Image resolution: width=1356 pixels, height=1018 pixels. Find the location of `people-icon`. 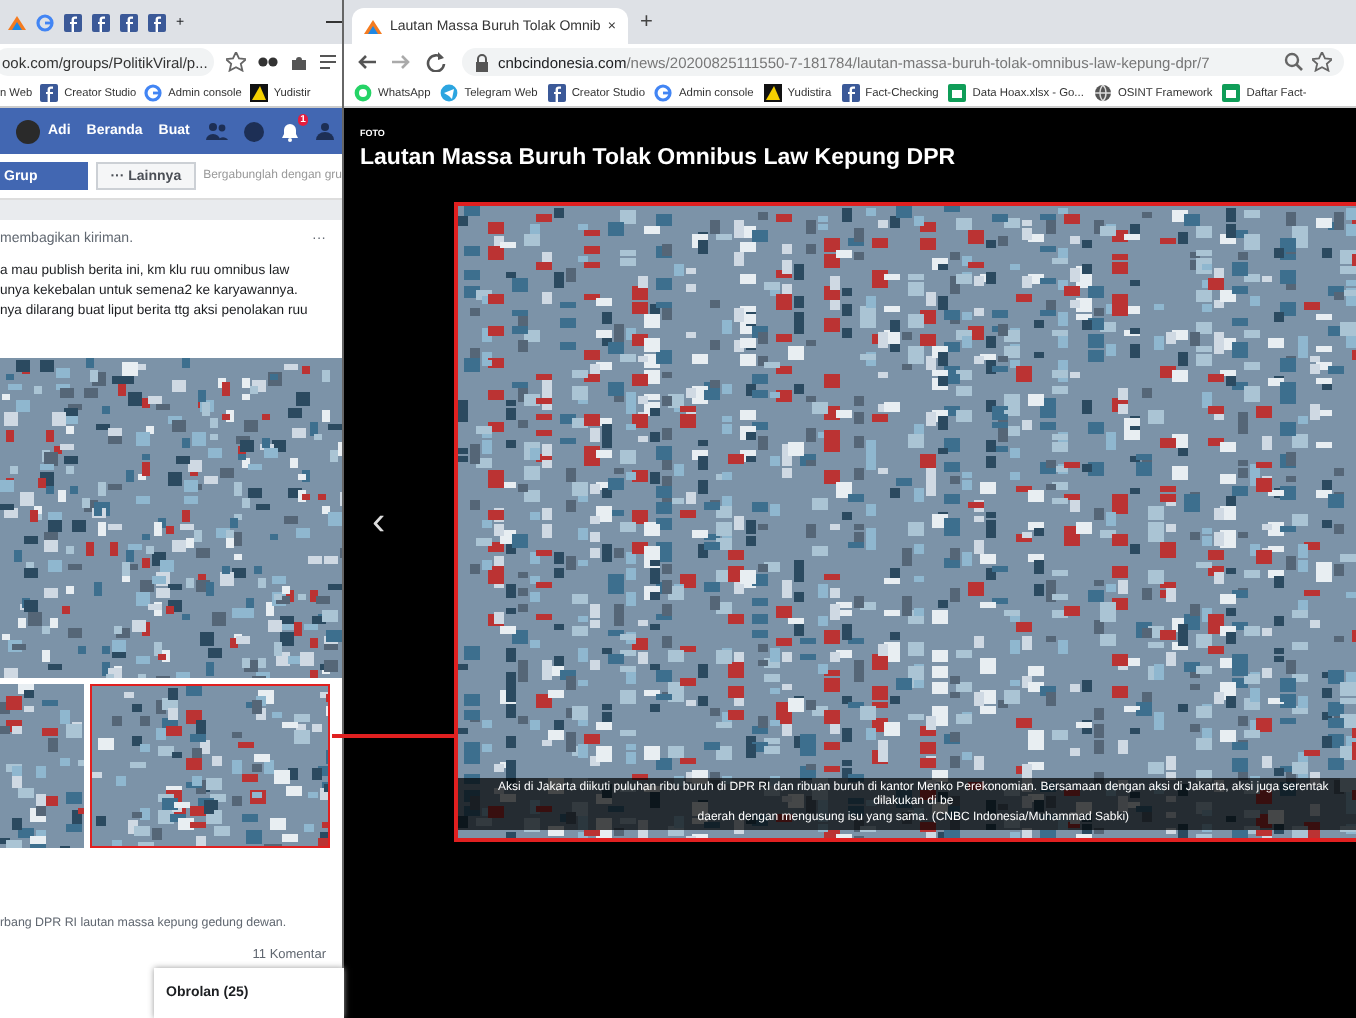

people-icon is located at coordinates (324, 131).